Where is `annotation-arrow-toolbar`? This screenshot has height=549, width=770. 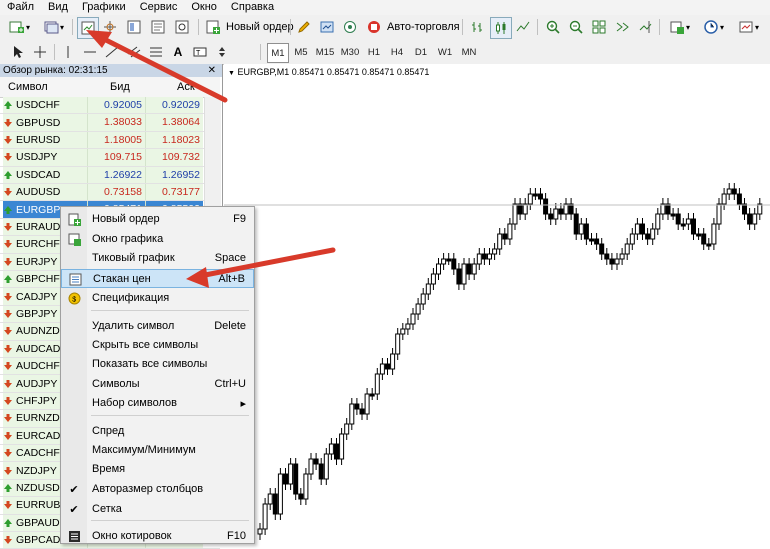
annotation-arrow-toolbar is located at coordinates (157, 66).